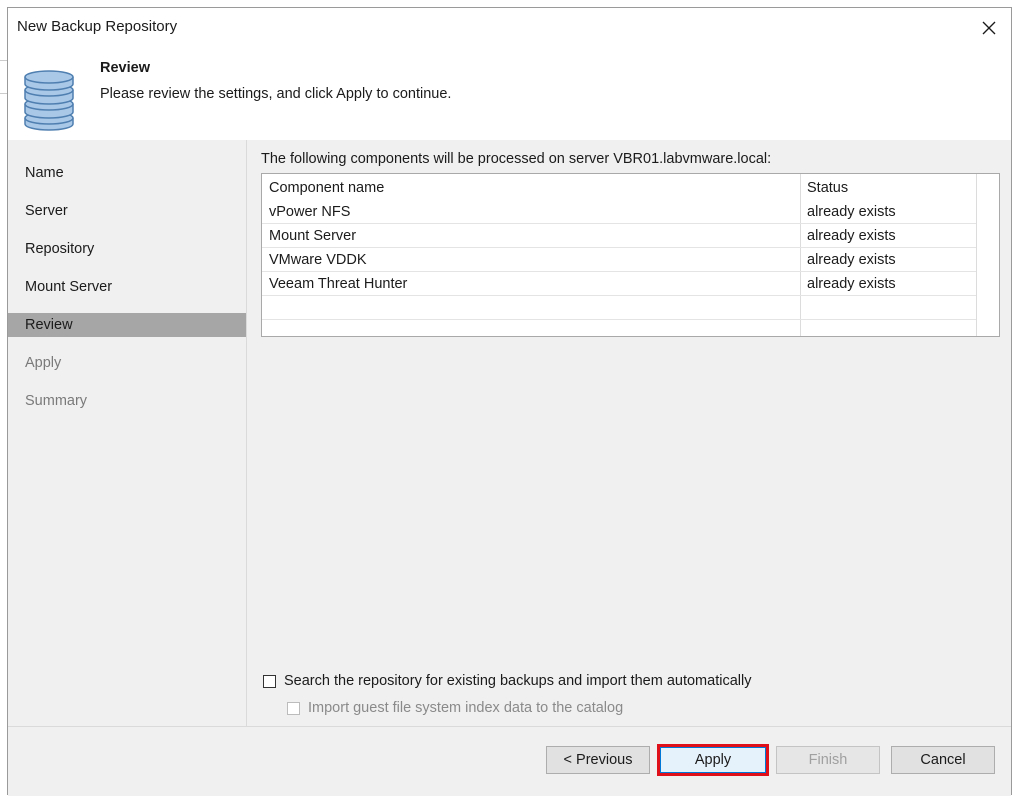 The width and height of the screenshot is (1022, 800). I want to click on dialog-titlebar: New Backup Repository, so click(509, 28).